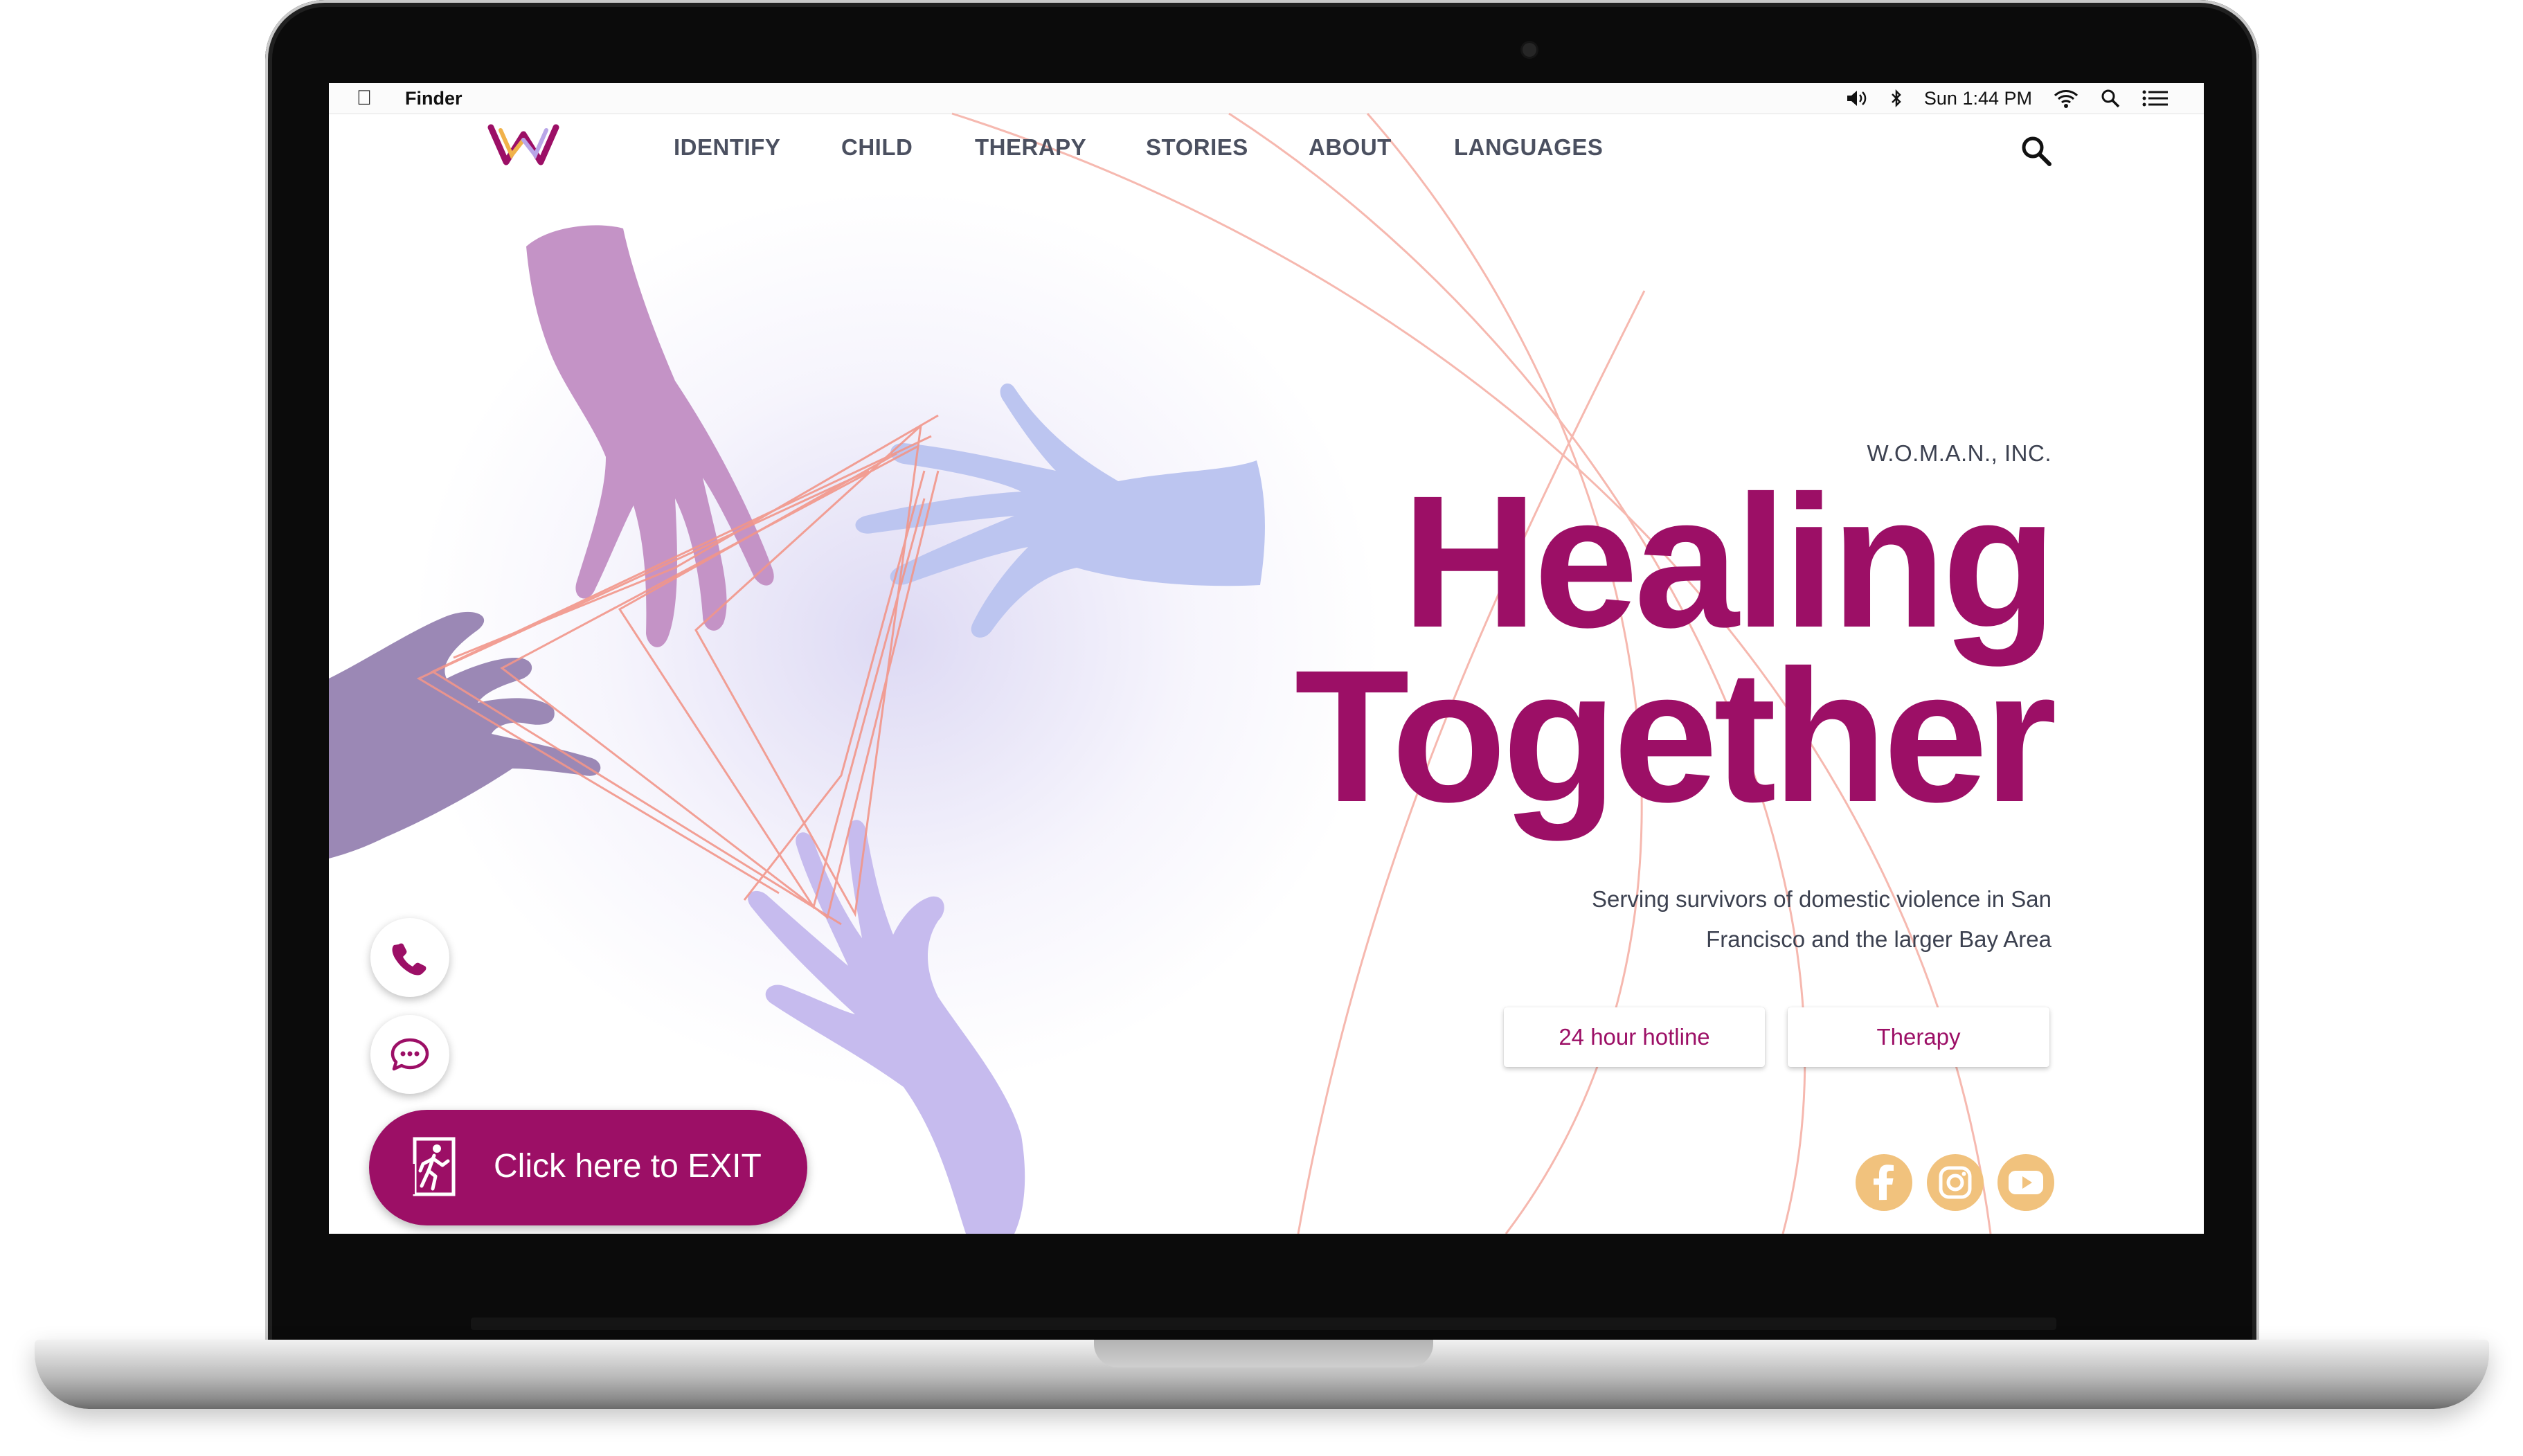 The image size is (2523, 1456). I want to click on camera, so click(1529, 50).